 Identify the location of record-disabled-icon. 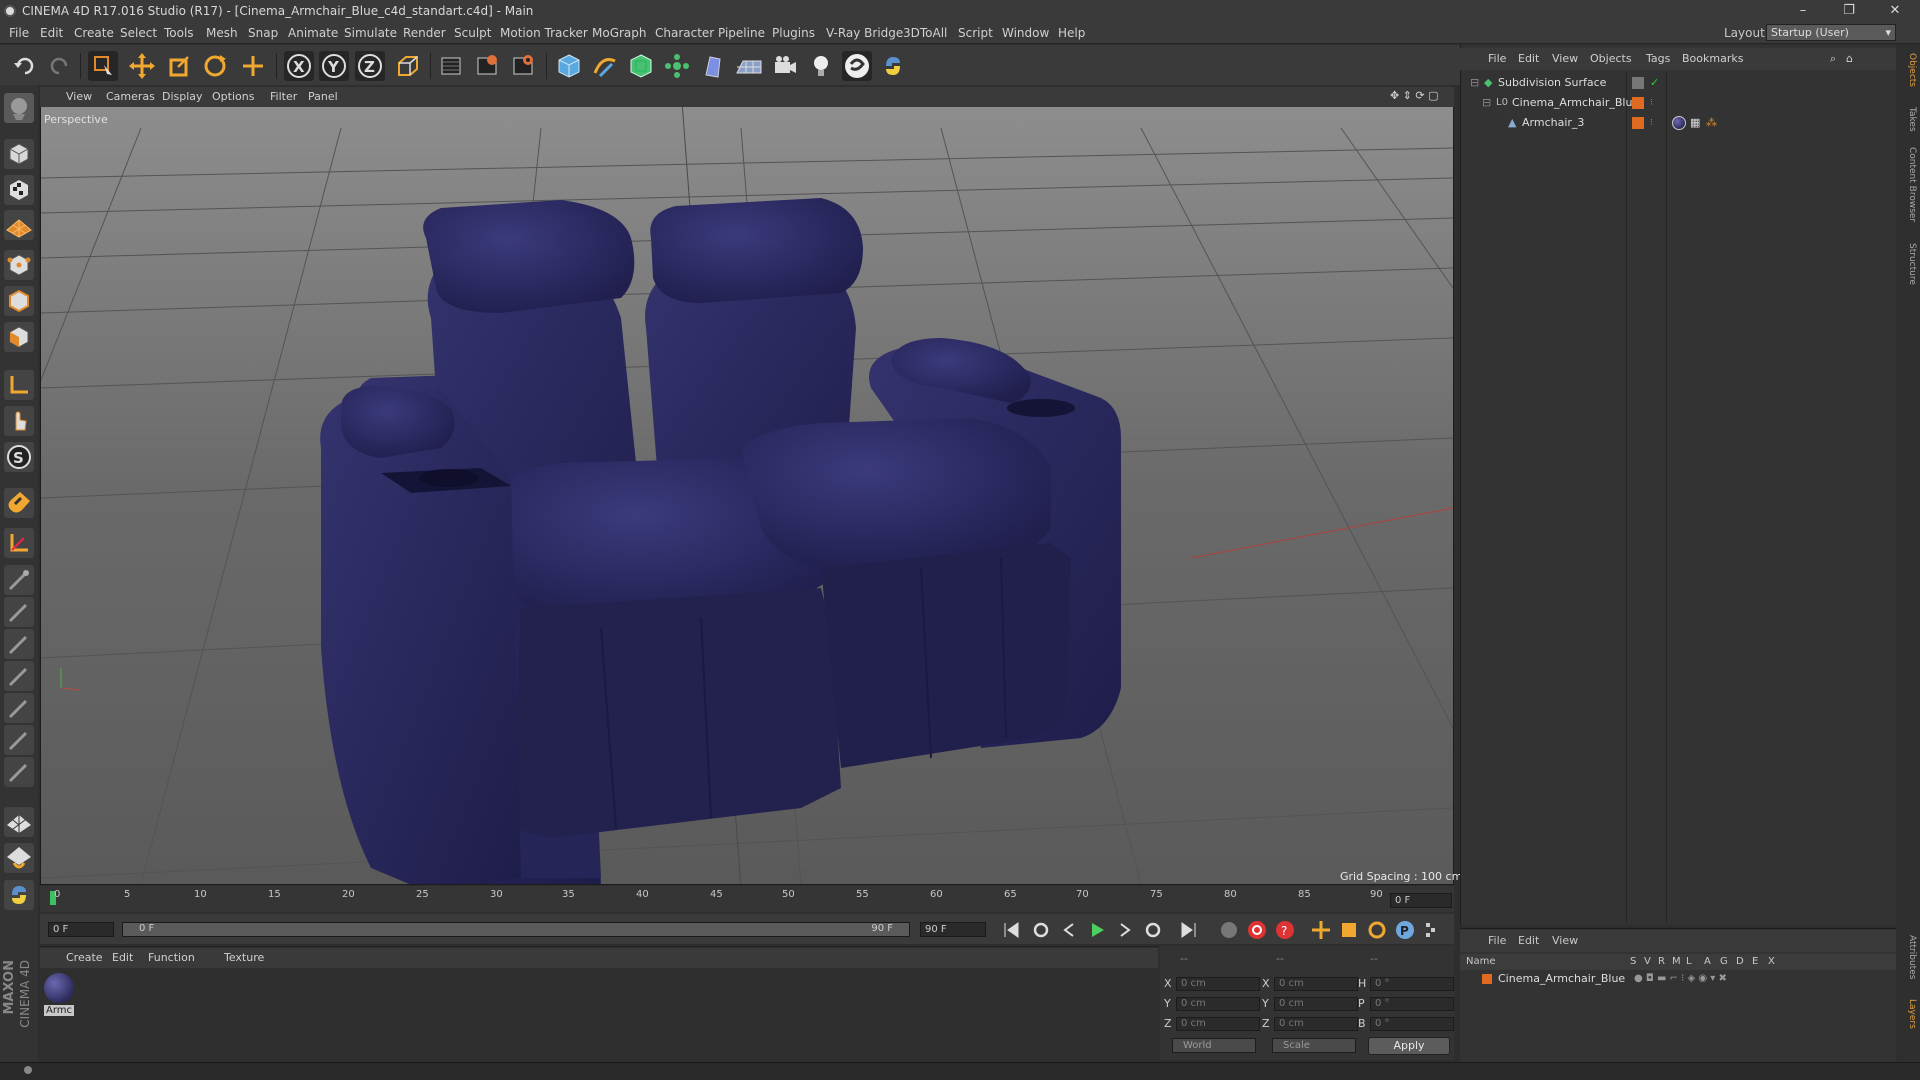
(1229, 930).